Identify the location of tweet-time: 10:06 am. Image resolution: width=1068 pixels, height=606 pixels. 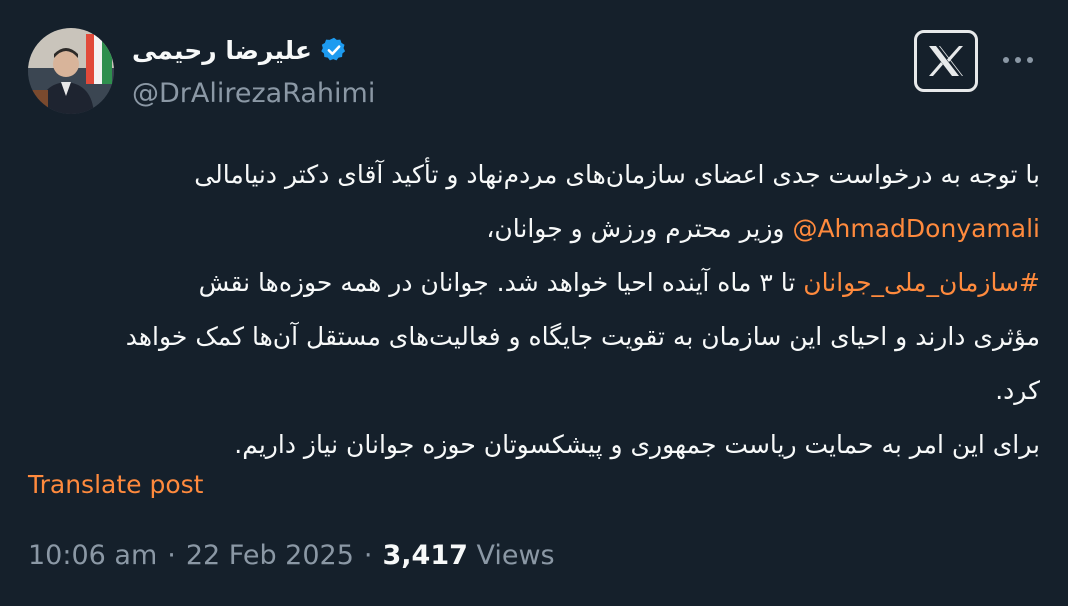
(92, 555).